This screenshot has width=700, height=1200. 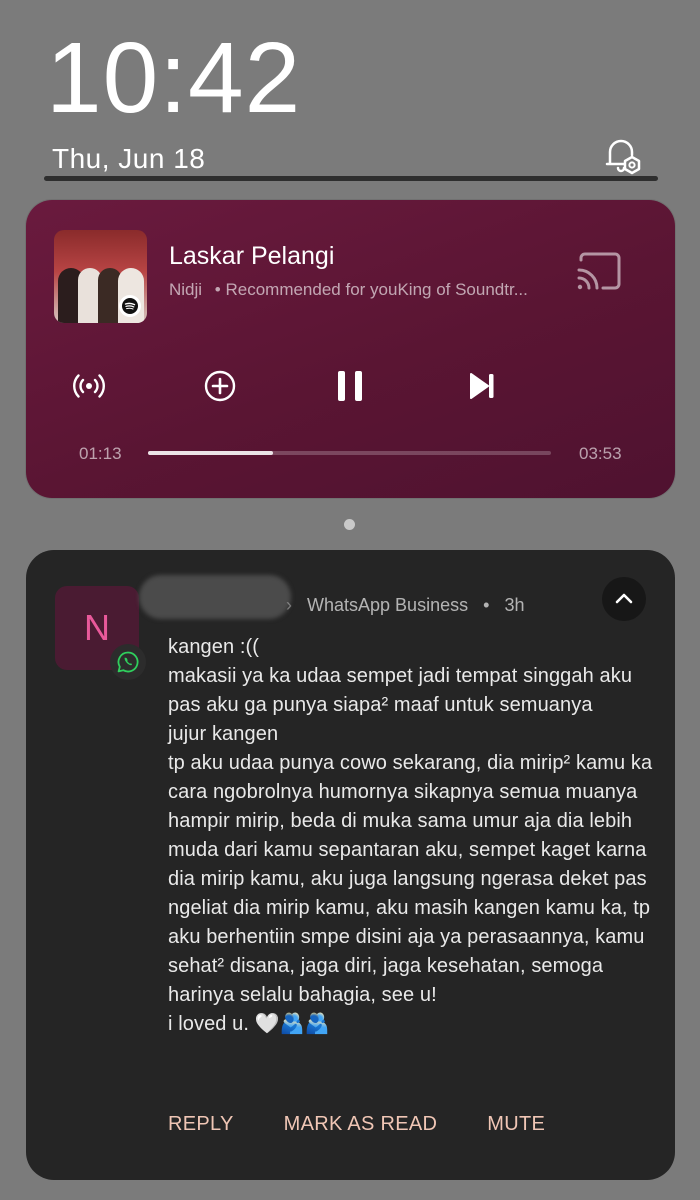 What do you see at coordinates (174, 78) in the screenshot?
I see `clock: 10:42` at bounding box center [174, 78].